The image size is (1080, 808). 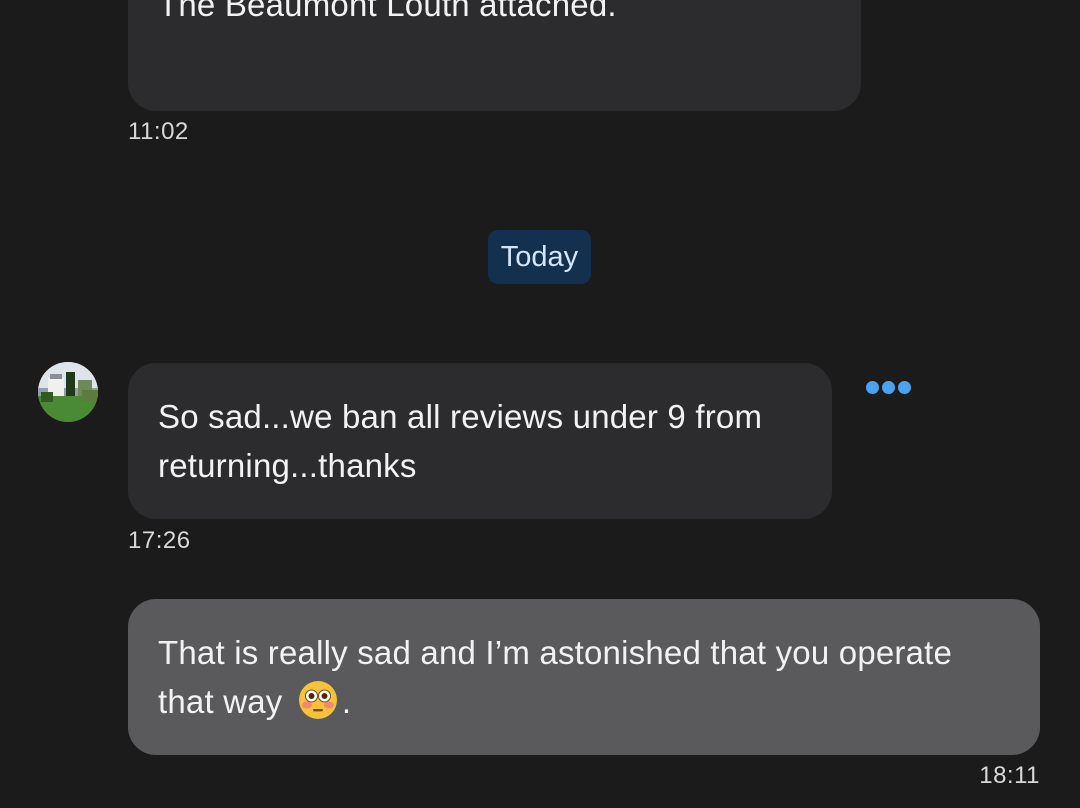 What do you see at coordinates (494, 55) in the screenshot?
I see `message-bubble-incoming: The Beaumont Louth attached.` at bounding box center [494, 55].